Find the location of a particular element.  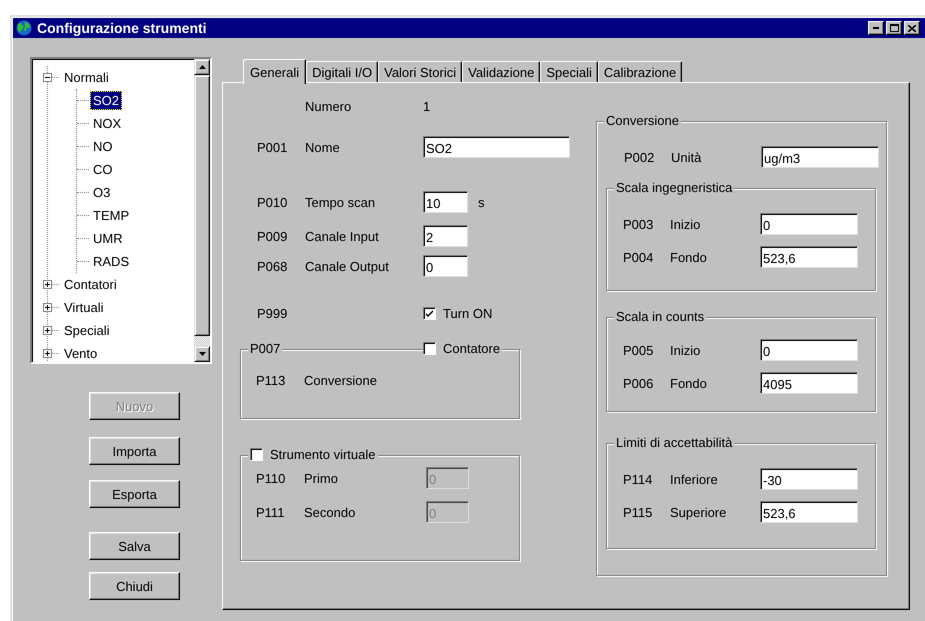

text-field: 2 is located at coordinates (445, 236).